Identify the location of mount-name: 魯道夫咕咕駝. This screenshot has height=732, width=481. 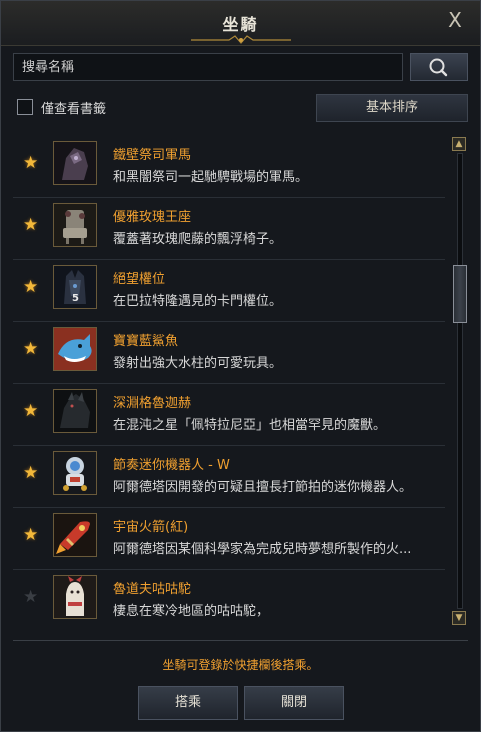
(152, 589).